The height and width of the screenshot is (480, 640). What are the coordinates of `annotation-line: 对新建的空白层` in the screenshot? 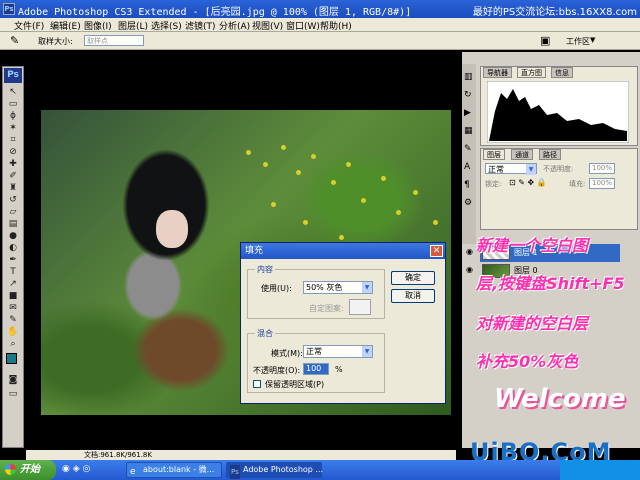 It's located at (532, 323).